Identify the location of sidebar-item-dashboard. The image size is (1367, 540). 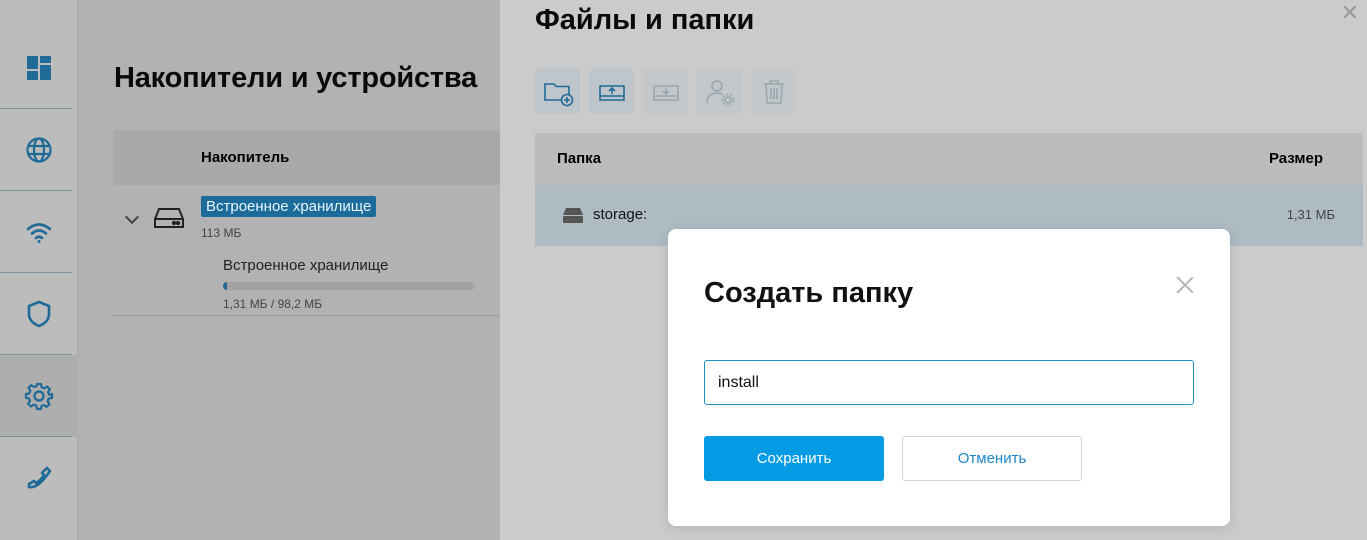
(39, 68).